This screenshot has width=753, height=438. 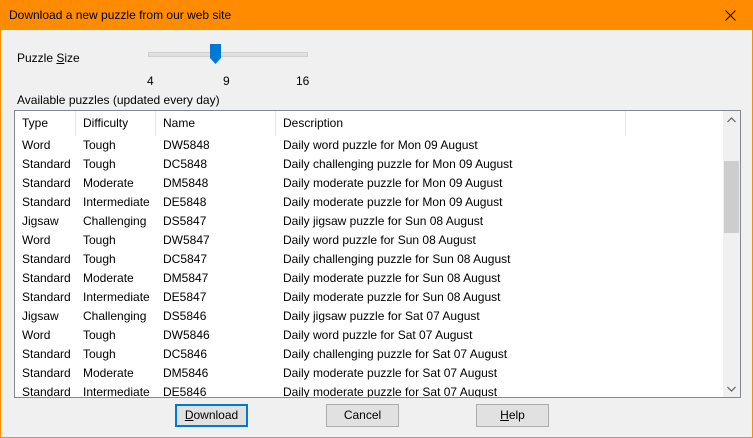 I want to click on cell-description: Daily word puzzle for Mon 09 August, so click(x=380, y=145).